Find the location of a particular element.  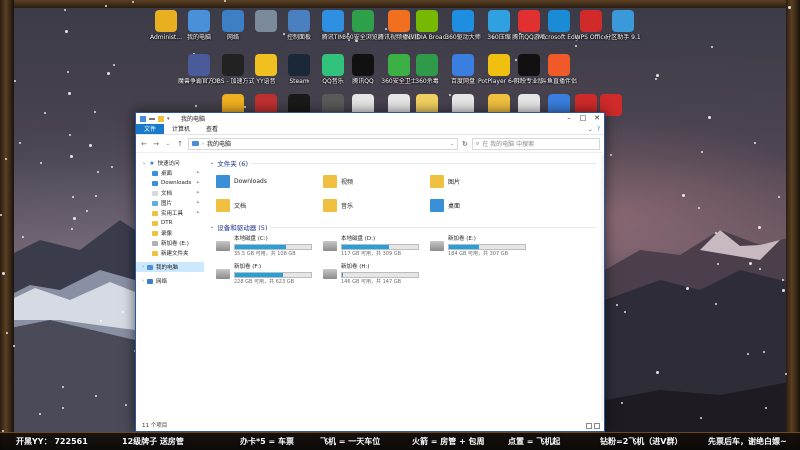

refresh-button: ↻ is located at coordinates (465, 144).